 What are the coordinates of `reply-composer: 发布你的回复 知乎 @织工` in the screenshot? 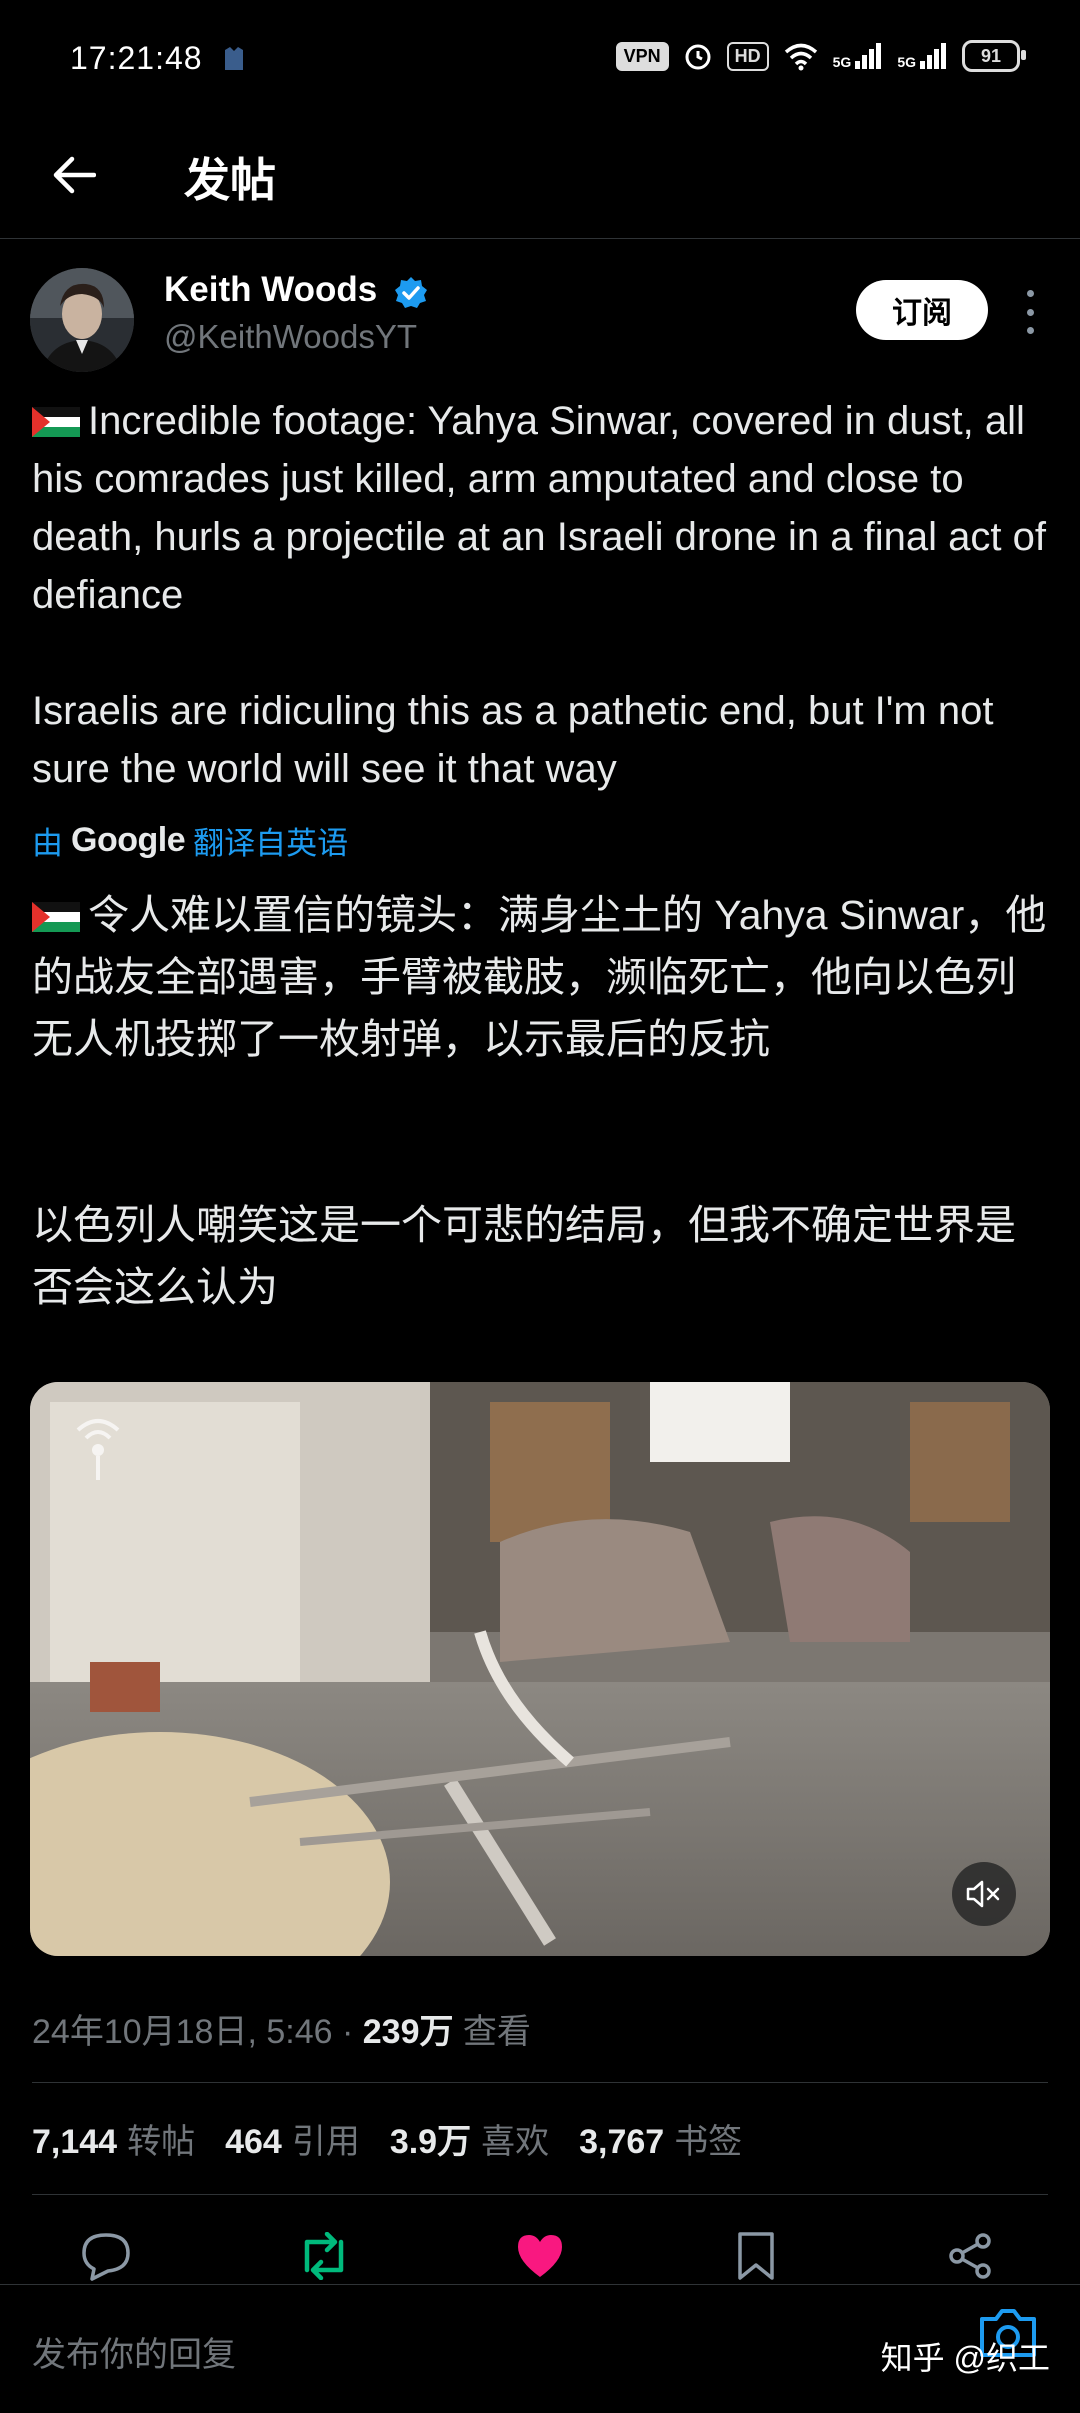 It's located at (540, 2348).